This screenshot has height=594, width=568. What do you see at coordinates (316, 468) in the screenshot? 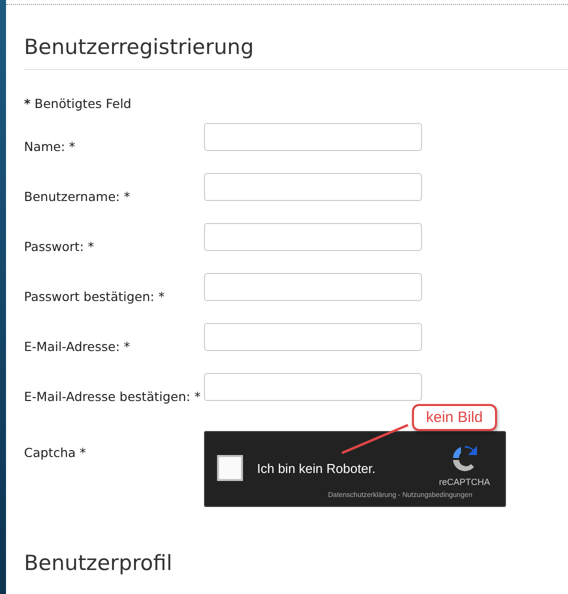
I see `captcha-text: Ich bin kein Roboter.` at bounding box center [316, 468].